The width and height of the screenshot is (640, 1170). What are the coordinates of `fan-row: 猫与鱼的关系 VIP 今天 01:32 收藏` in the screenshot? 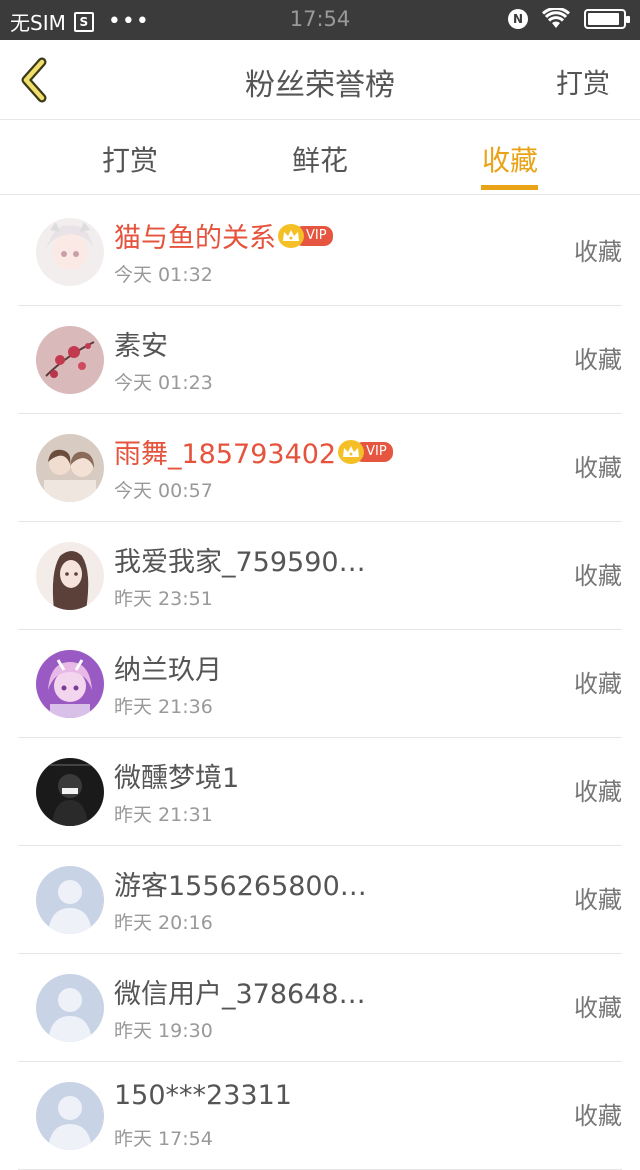 It's located at (320, 252).